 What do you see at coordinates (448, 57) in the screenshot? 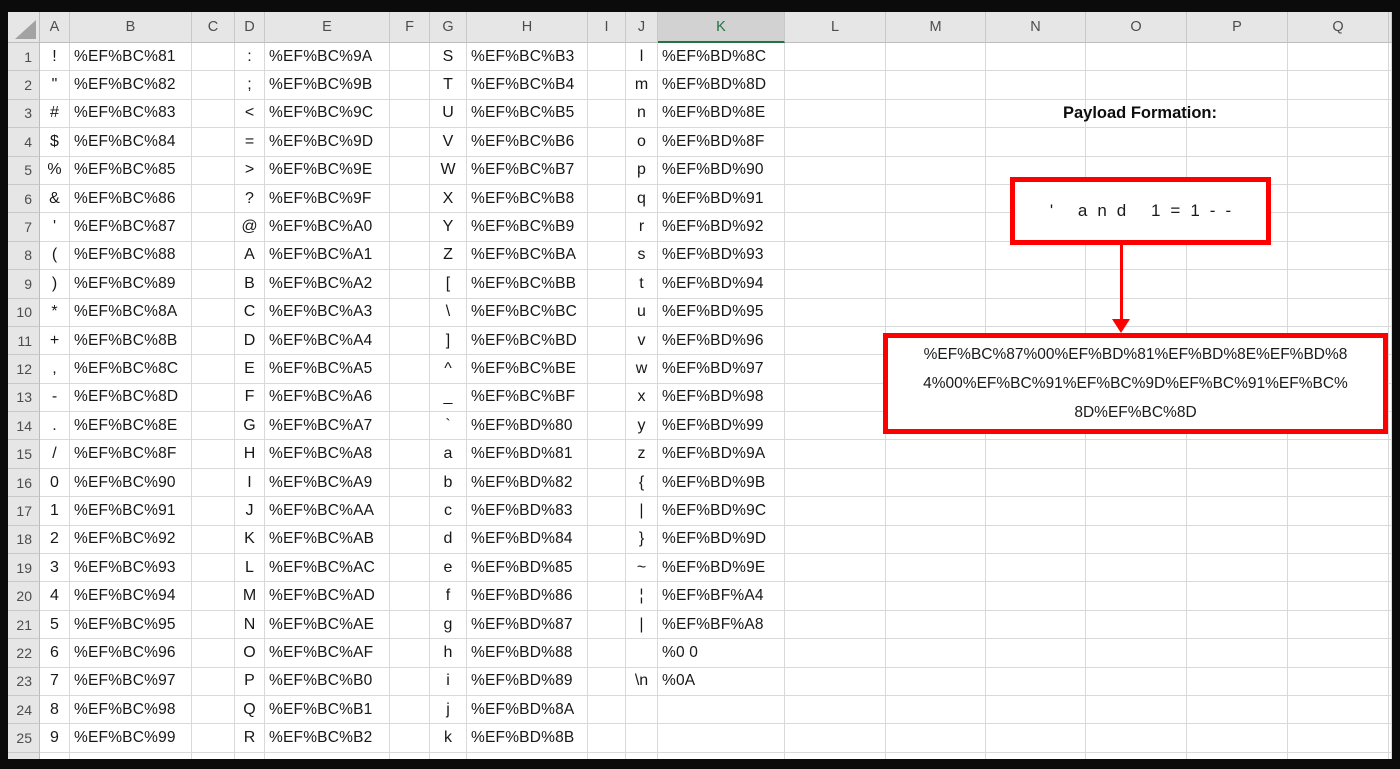
I see `cell-G1: S` at bounding box center [448, 57].